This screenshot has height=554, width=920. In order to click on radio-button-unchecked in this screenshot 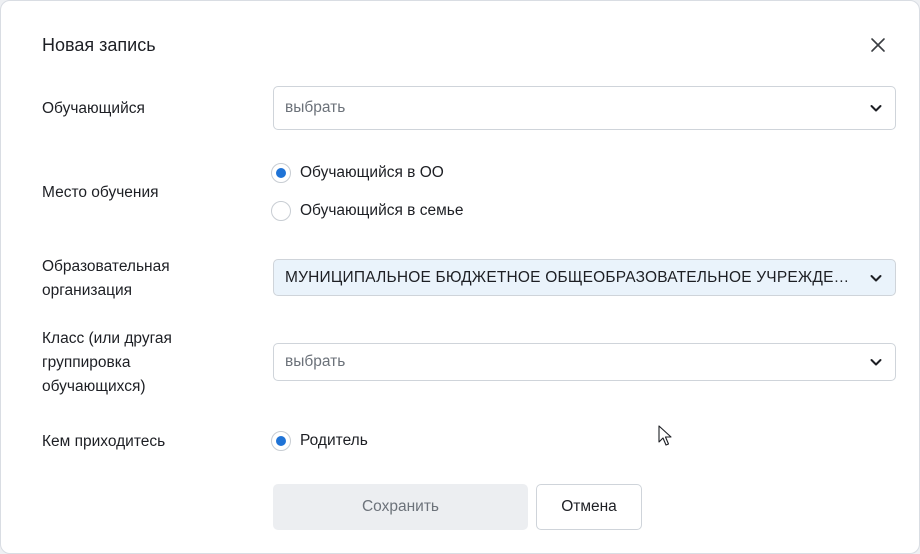, I will do `click(281, 211)`.